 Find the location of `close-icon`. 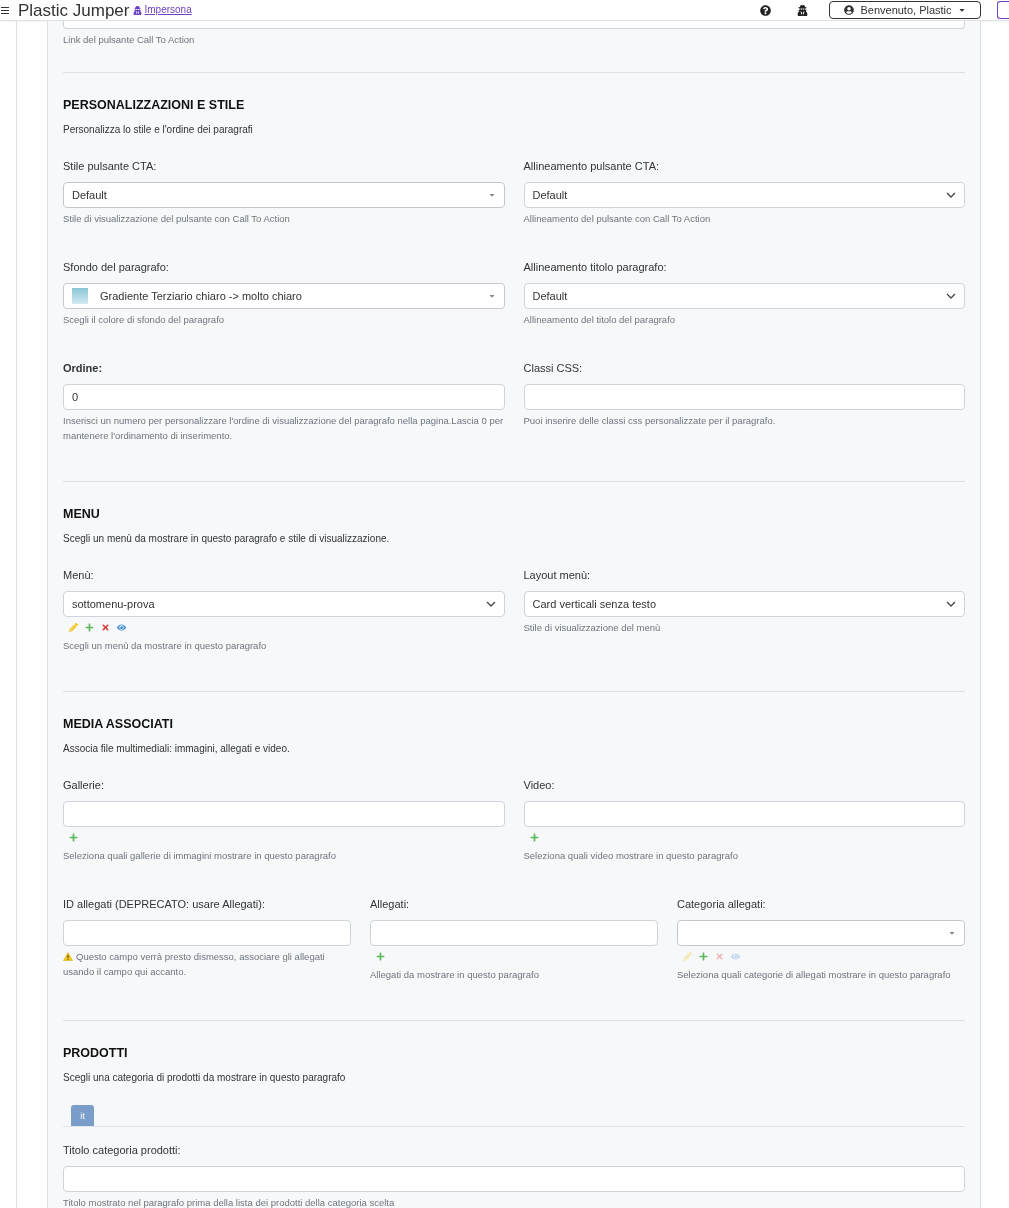

close-icon is located at coordinates (105, 627).